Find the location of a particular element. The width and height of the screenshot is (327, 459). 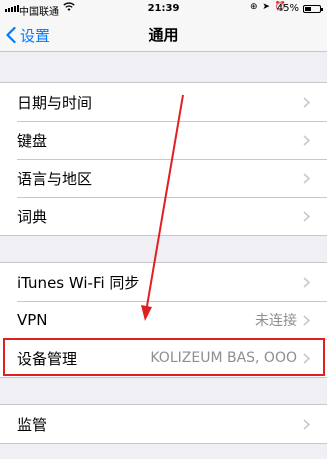

battery-icon is located at coordinates (313, 9).